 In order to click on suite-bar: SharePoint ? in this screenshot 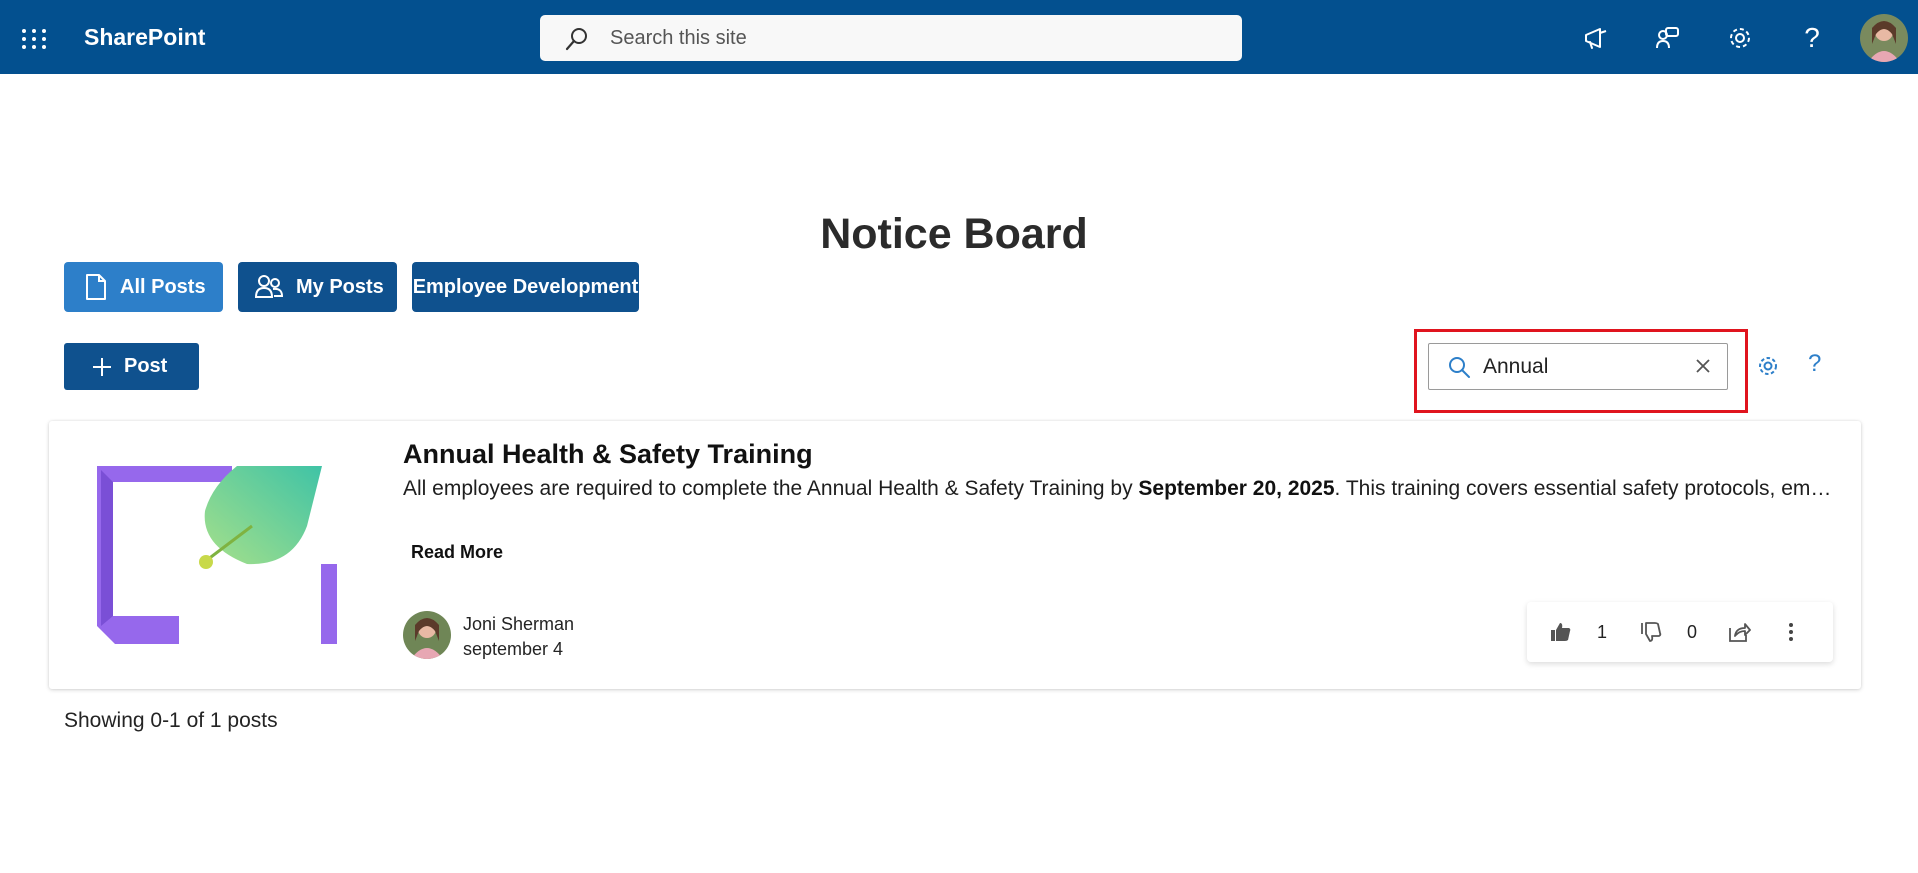, I will do `click(959, 37)`.